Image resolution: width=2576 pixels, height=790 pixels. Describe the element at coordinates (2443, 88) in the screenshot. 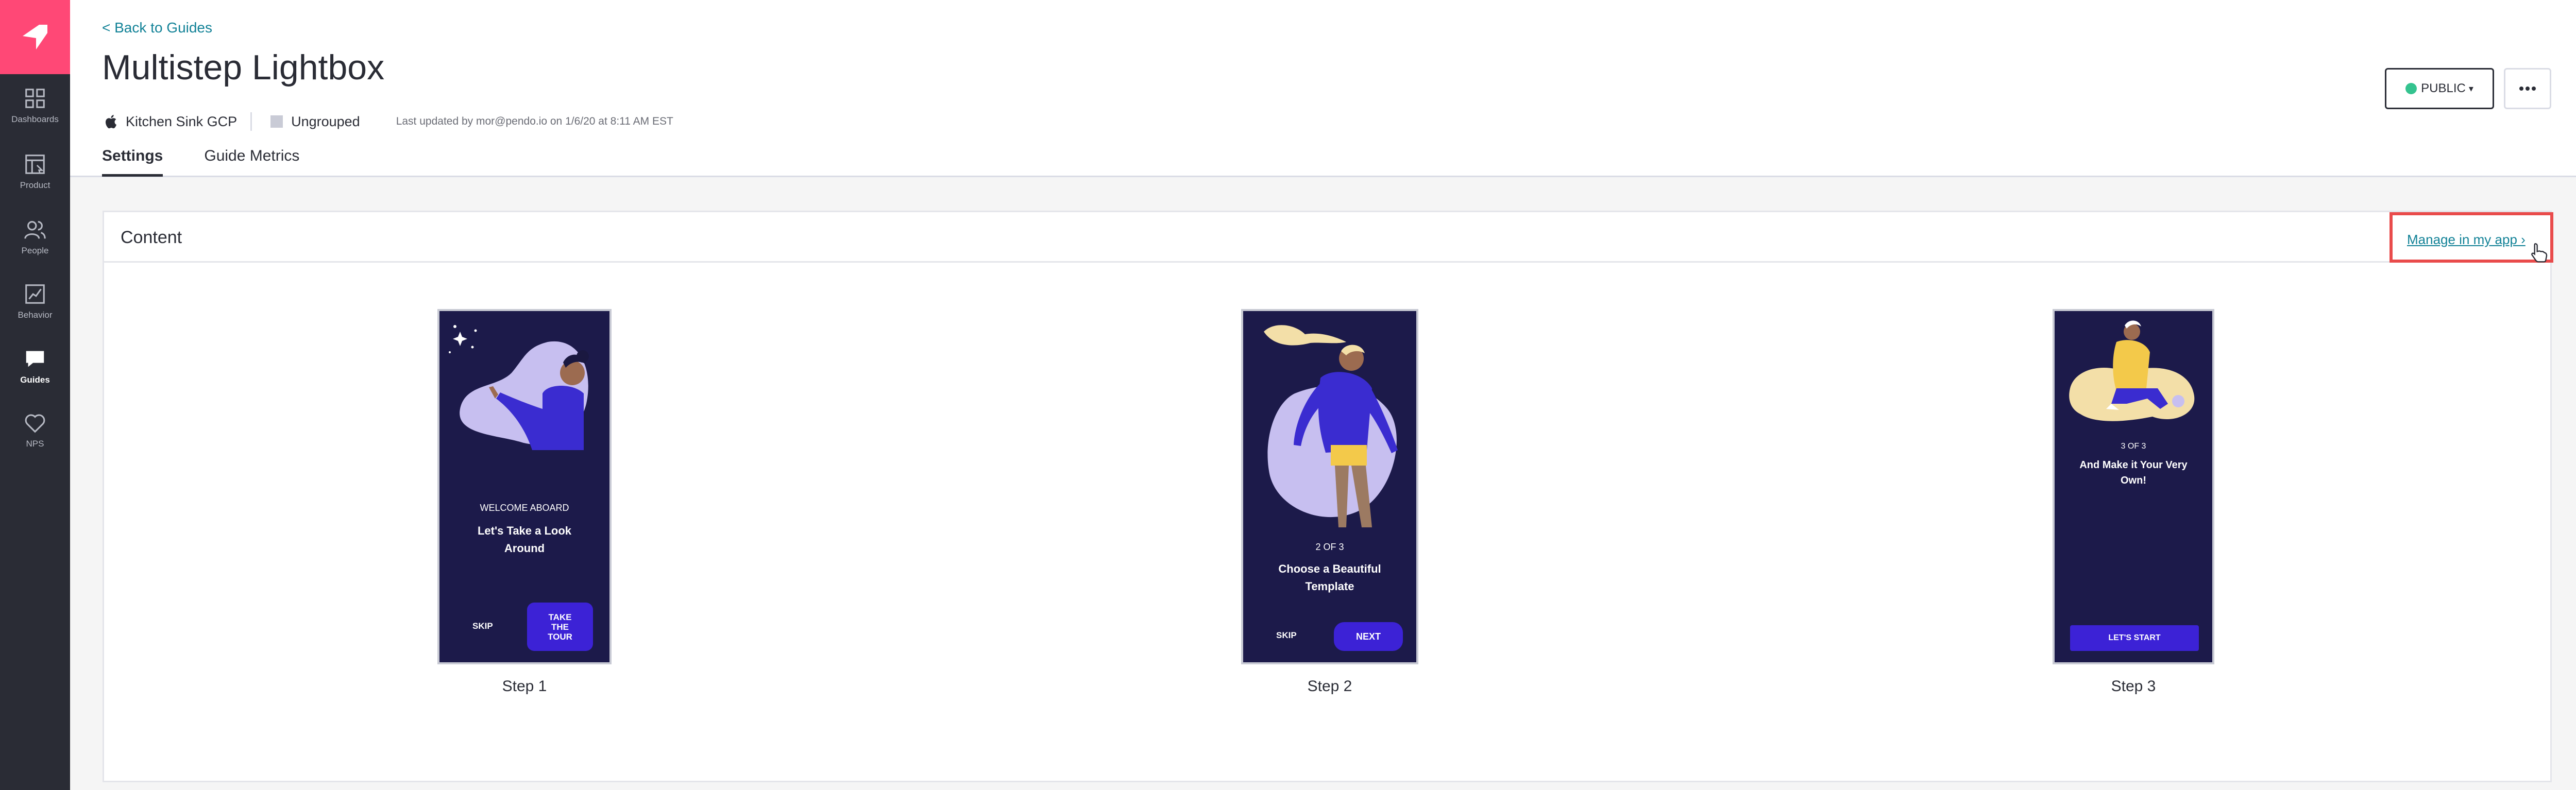

I see `status-label: PUBLIC` at that location.